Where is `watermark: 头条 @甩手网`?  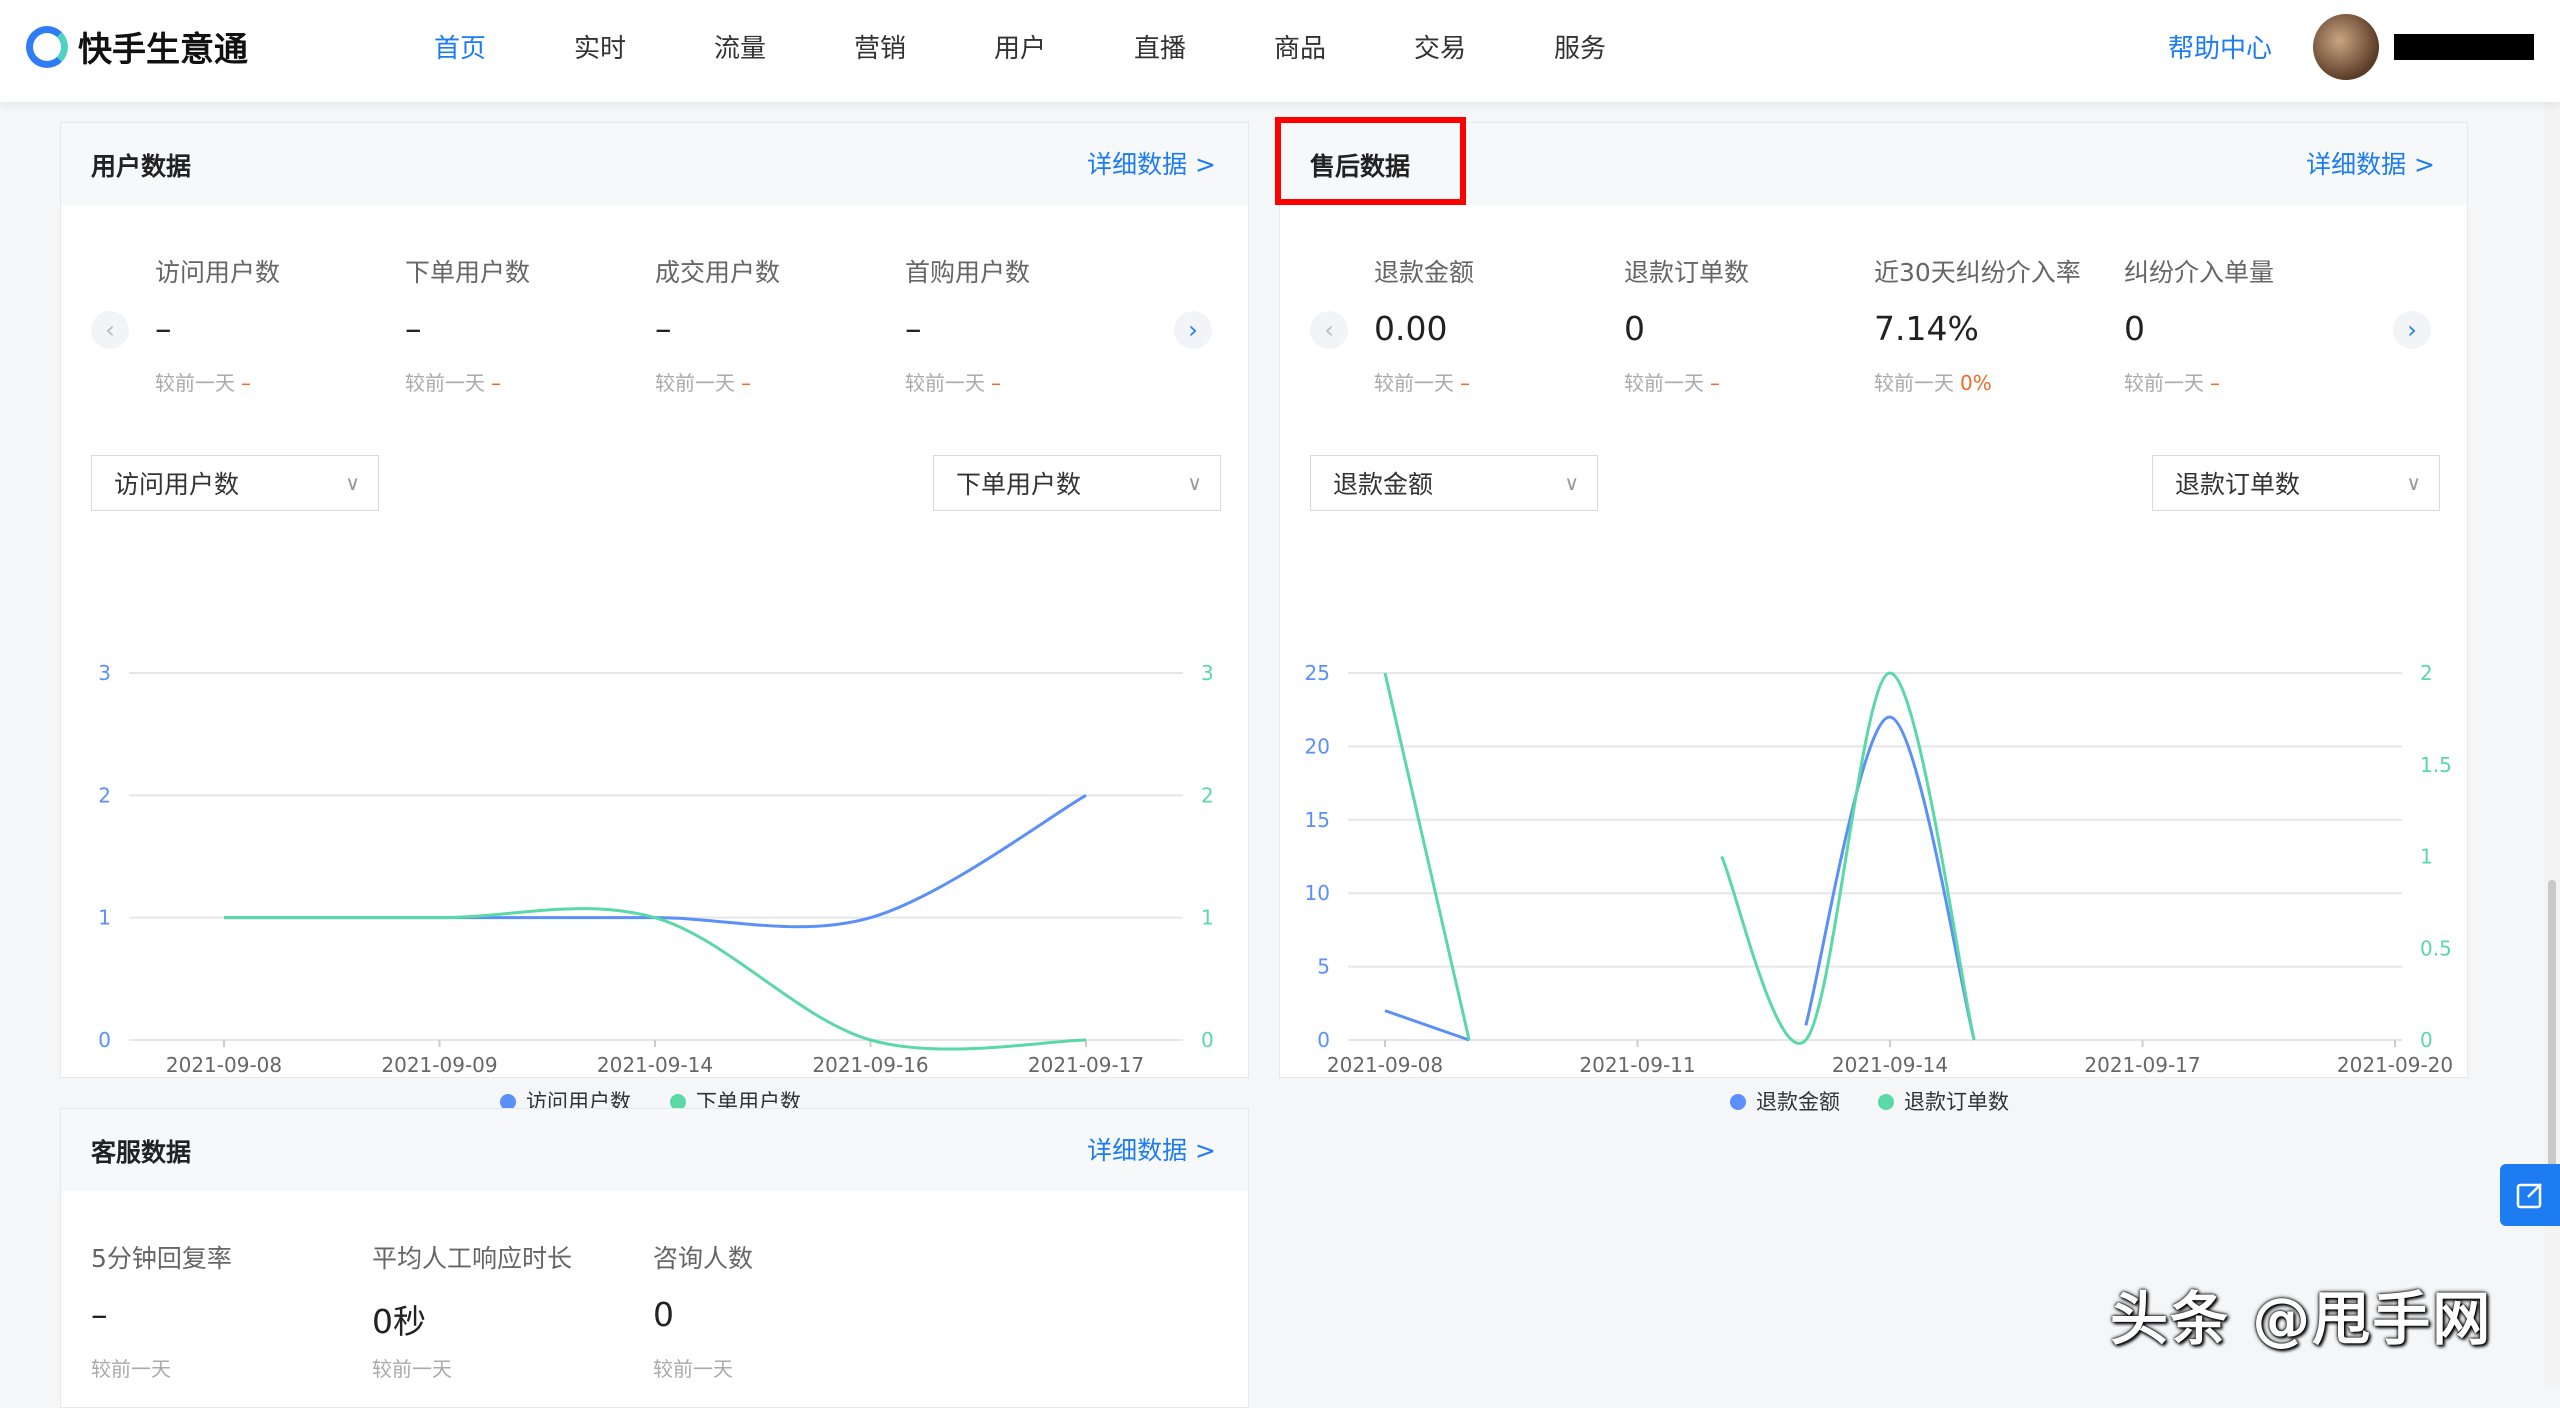
watermark: 头条 @甩手网 is located at coordinates (2301, 1319).